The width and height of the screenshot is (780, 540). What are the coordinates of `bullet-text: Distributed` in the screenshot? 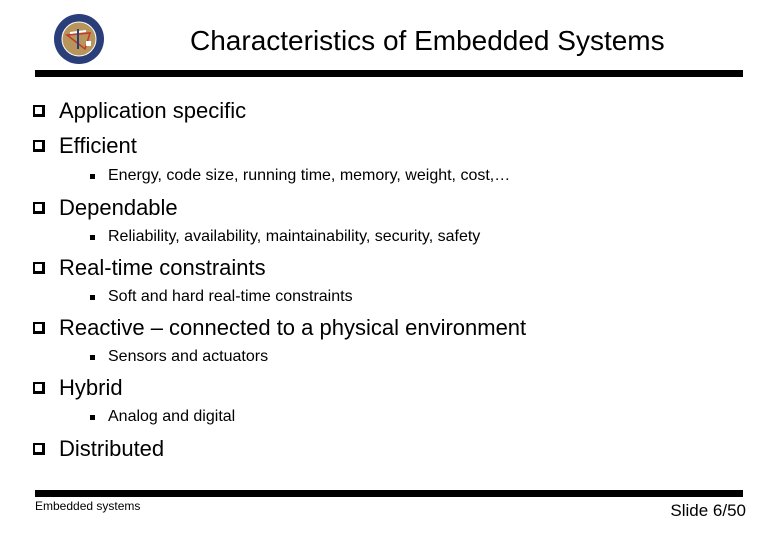 It's located at (112, 448).